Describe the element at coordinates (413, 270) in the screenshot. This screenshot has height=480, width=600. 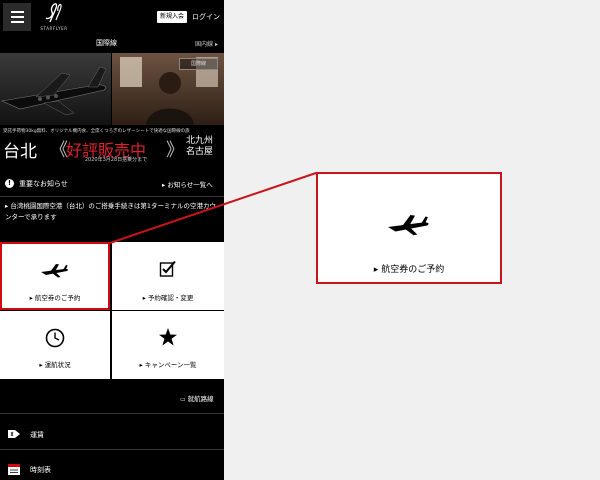
I see `zoom-label-text: 航空券のご予約` at that location.